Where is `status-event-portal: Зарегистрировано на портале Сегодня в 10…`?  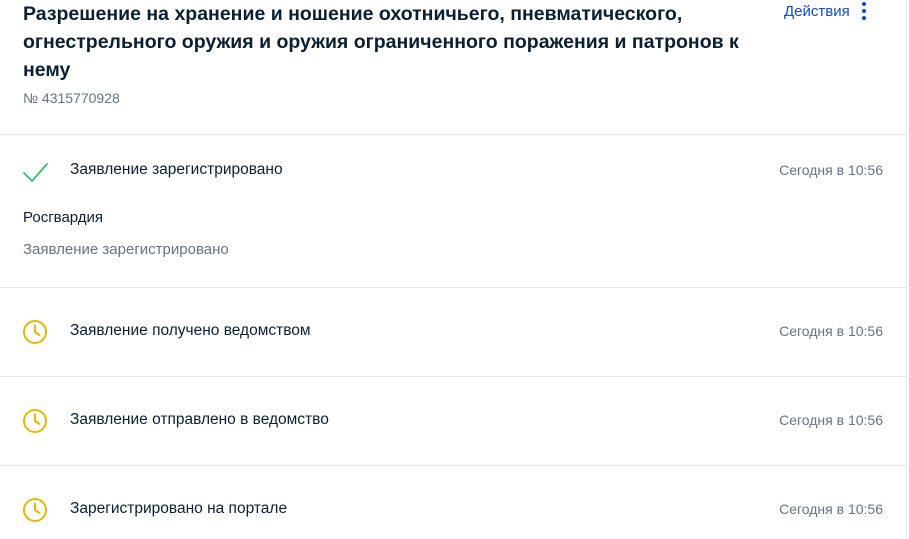 status-event-portal: Зарегистрировано на портале Сегодня в 10… is located at coordinates (453, 502).